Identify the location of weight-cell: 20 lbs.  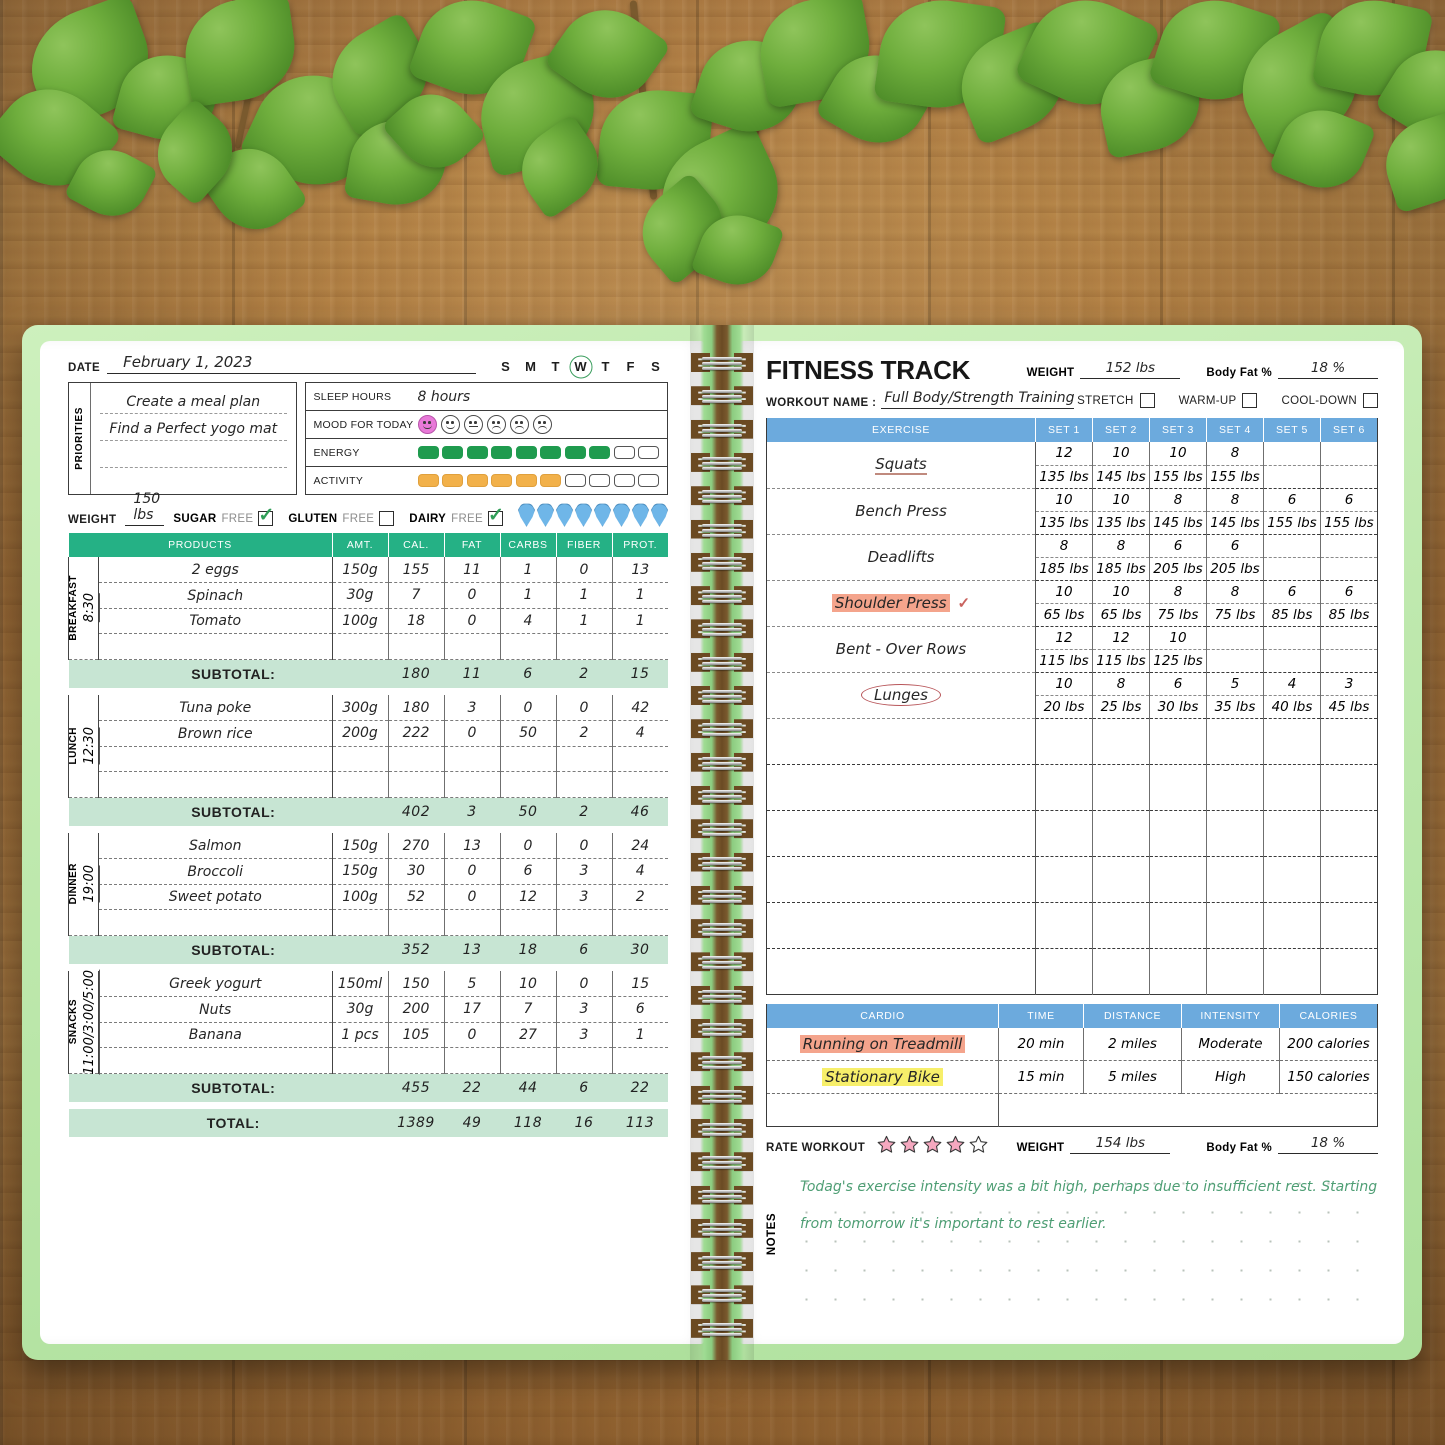
(1064, 707).